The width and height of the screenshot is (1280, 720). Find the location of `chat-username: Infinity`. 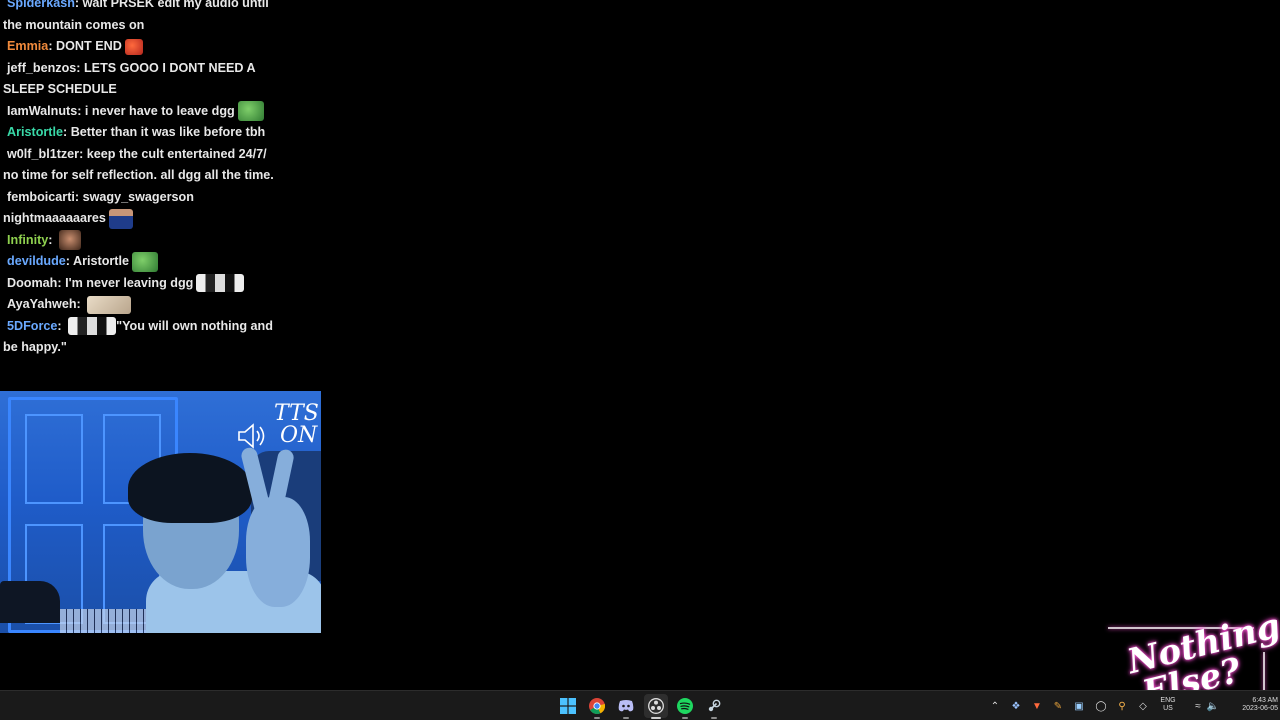

chat-username: Infinity is located at coordinates (27, 240).